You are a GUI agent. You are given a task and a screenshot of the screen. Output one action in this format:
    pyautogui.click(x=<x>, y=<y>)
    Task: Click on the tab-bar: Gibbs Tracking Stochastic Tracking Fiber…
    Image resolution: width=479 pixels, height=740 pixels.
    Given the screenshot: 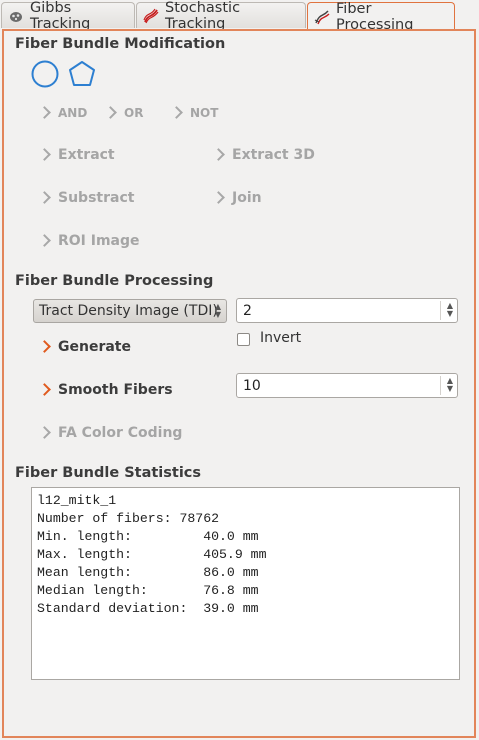 What is the action you would take?
    pyautogui.click(x=239, y=16)
    